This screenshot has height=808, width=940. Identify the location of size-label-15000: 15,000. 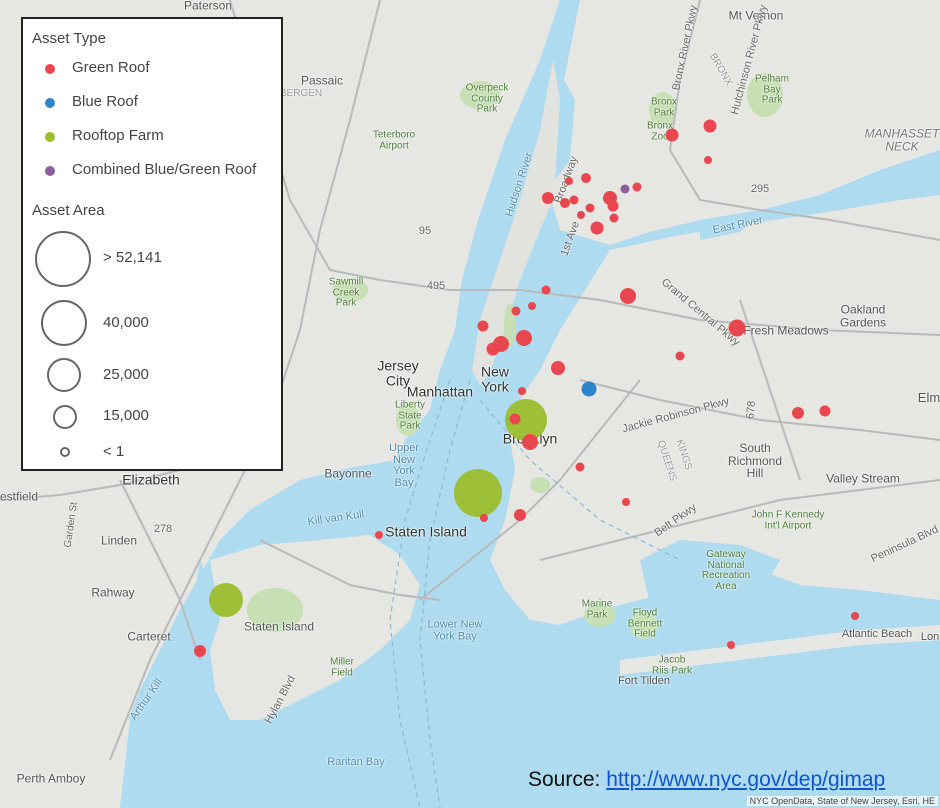
(126, 415).